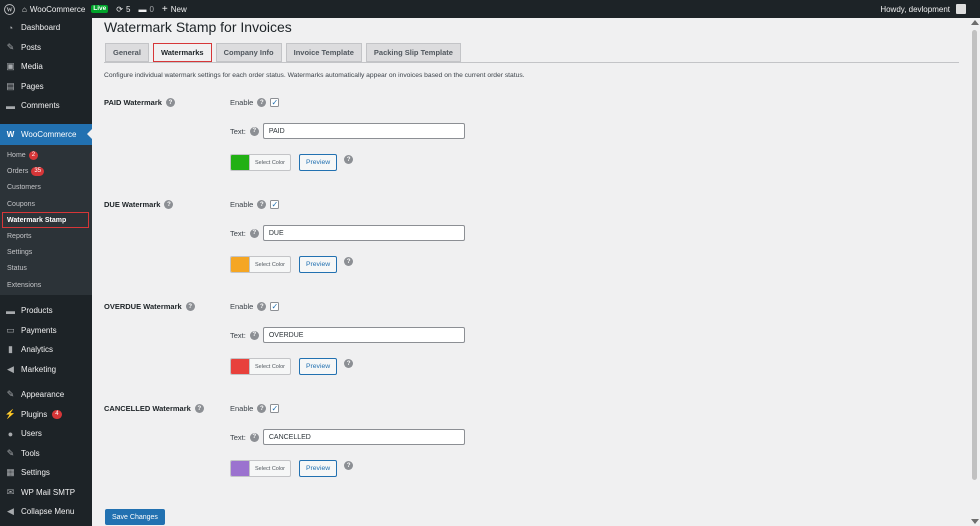 This screenshot has height=526, width=980. I want to click on scroll-up-arrow-icon, so click(975, 22).